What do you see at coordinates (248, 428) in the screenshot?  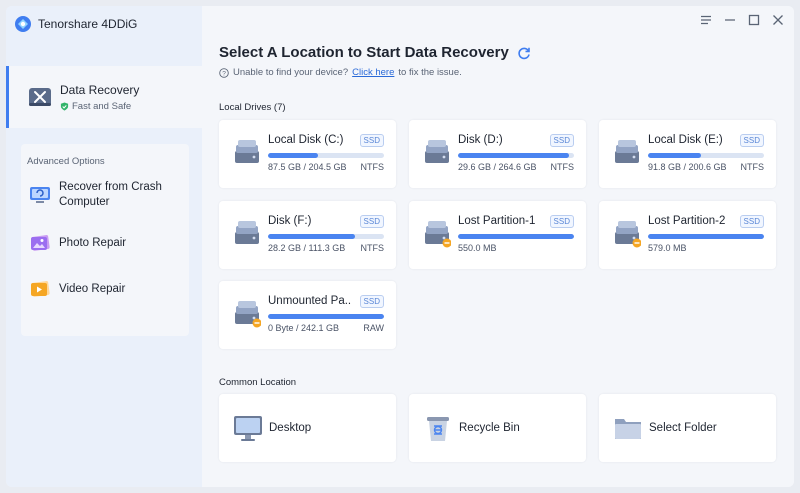 I see `desktop-icon` at bounding box center [248, 428].